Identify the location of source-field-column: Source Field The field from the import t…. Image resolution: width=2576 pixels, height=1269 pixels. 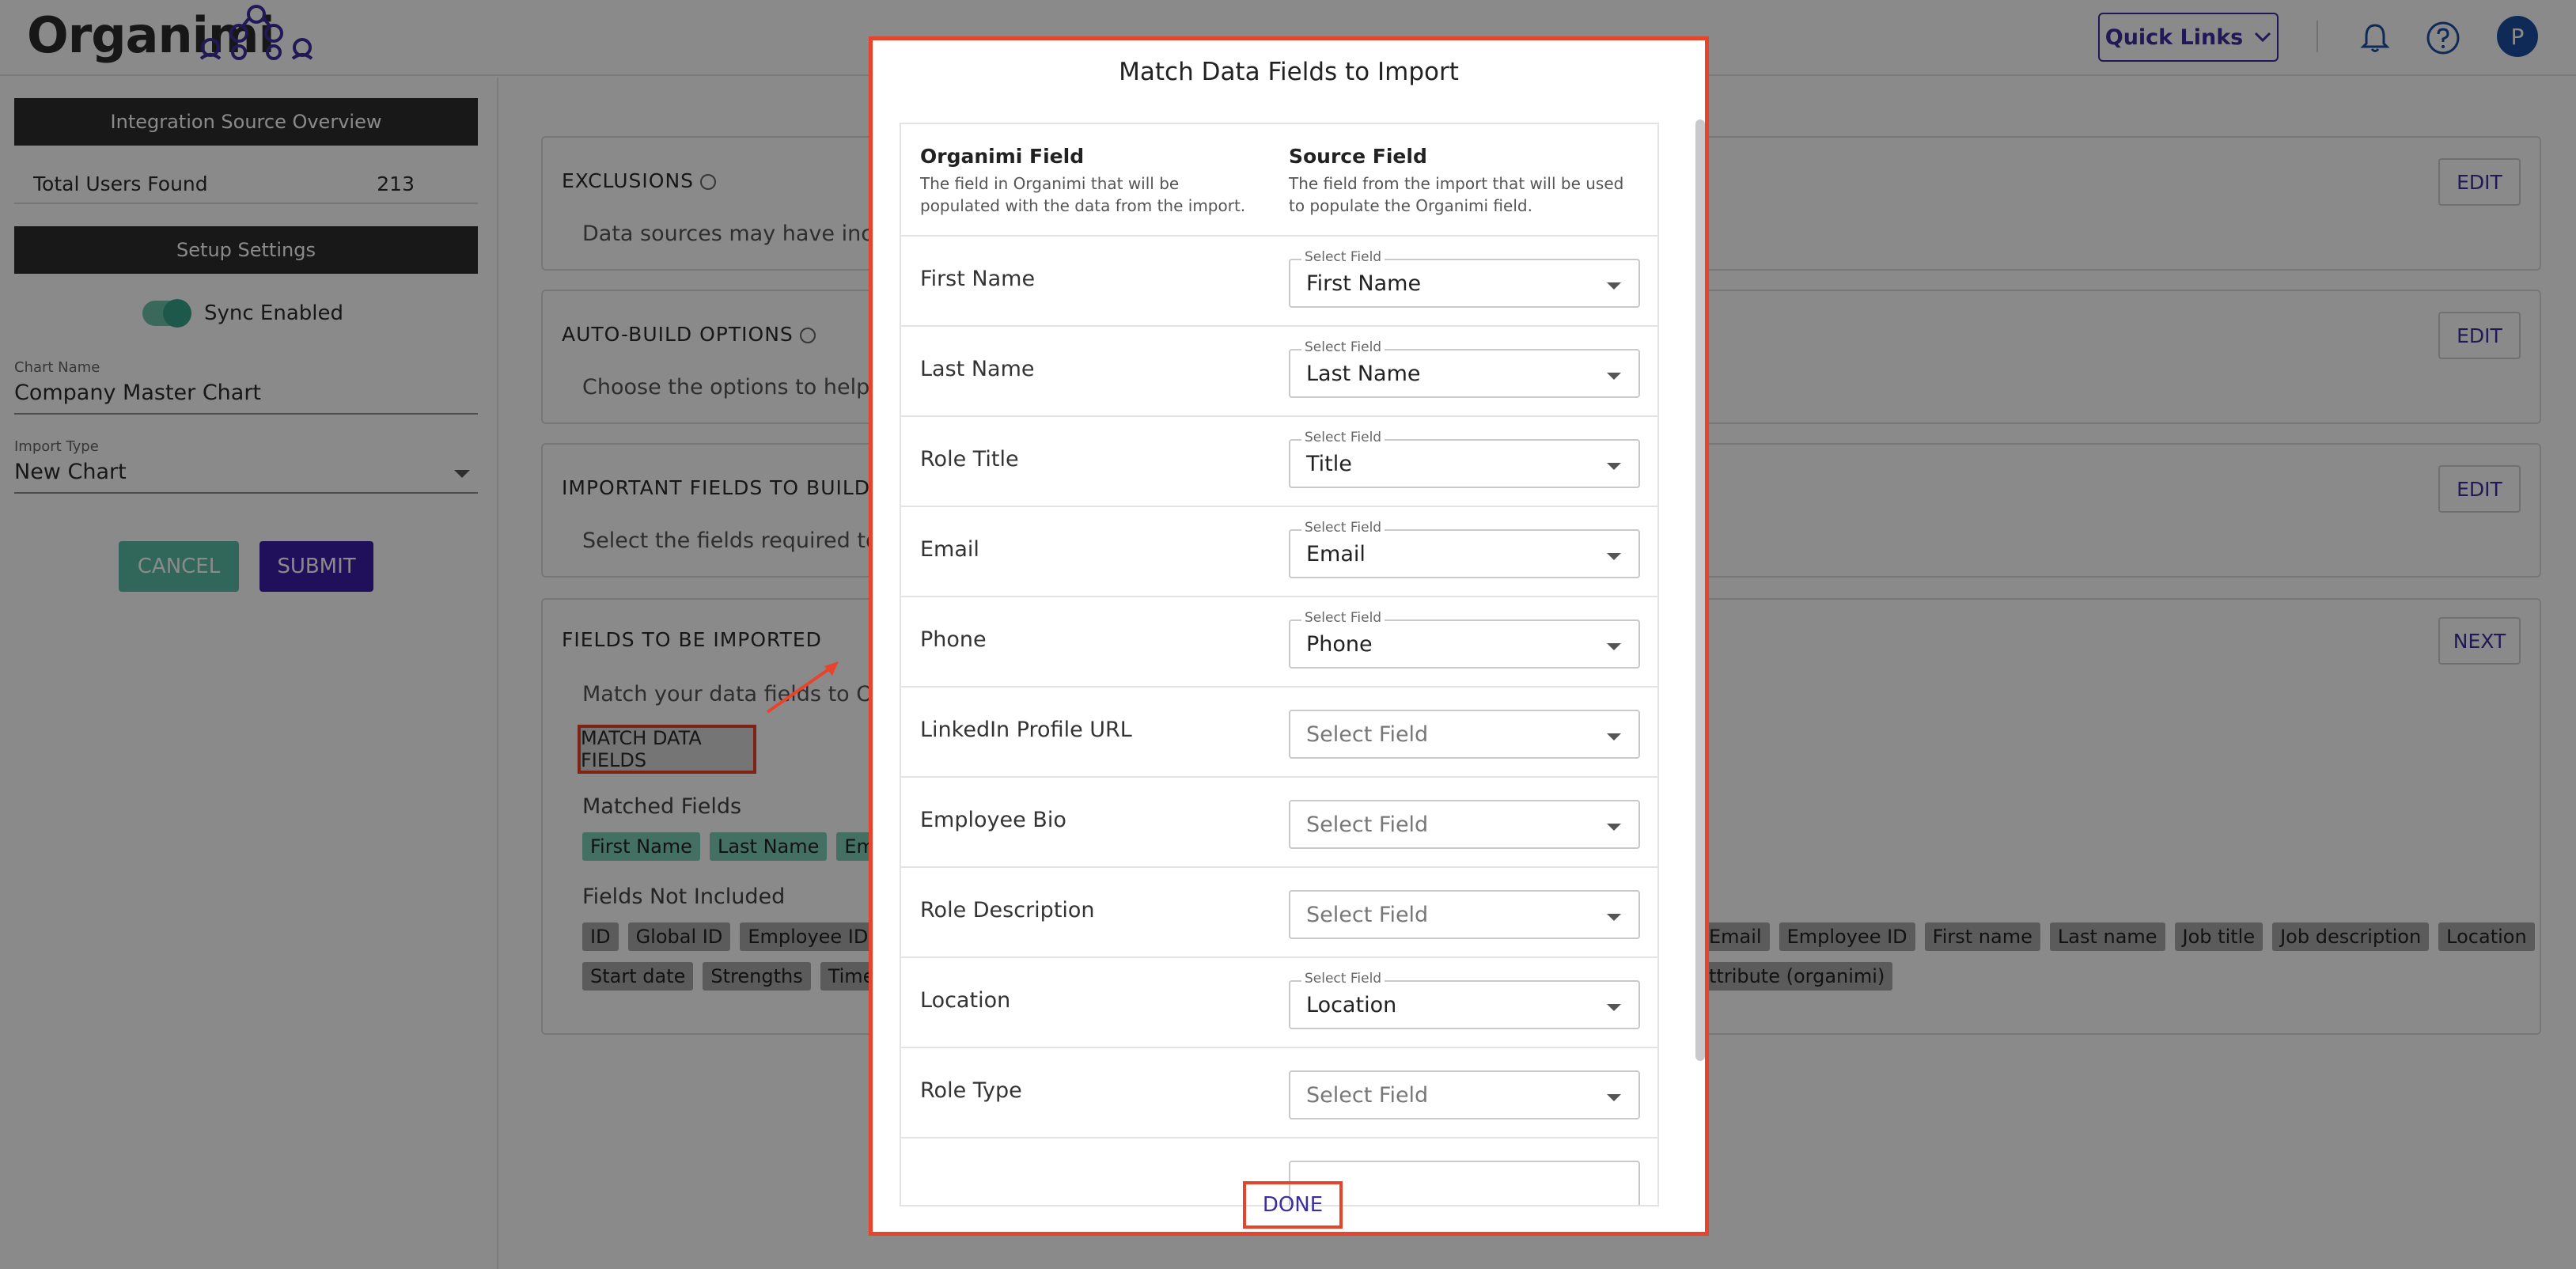
(1463, 181).